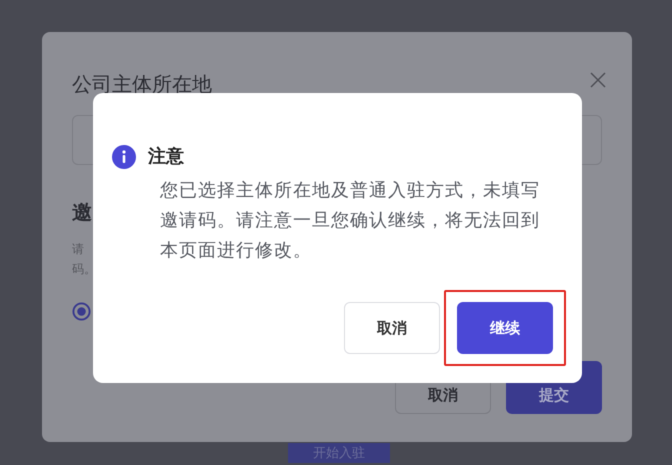  I want to click on info-icon, so click(124, 157).